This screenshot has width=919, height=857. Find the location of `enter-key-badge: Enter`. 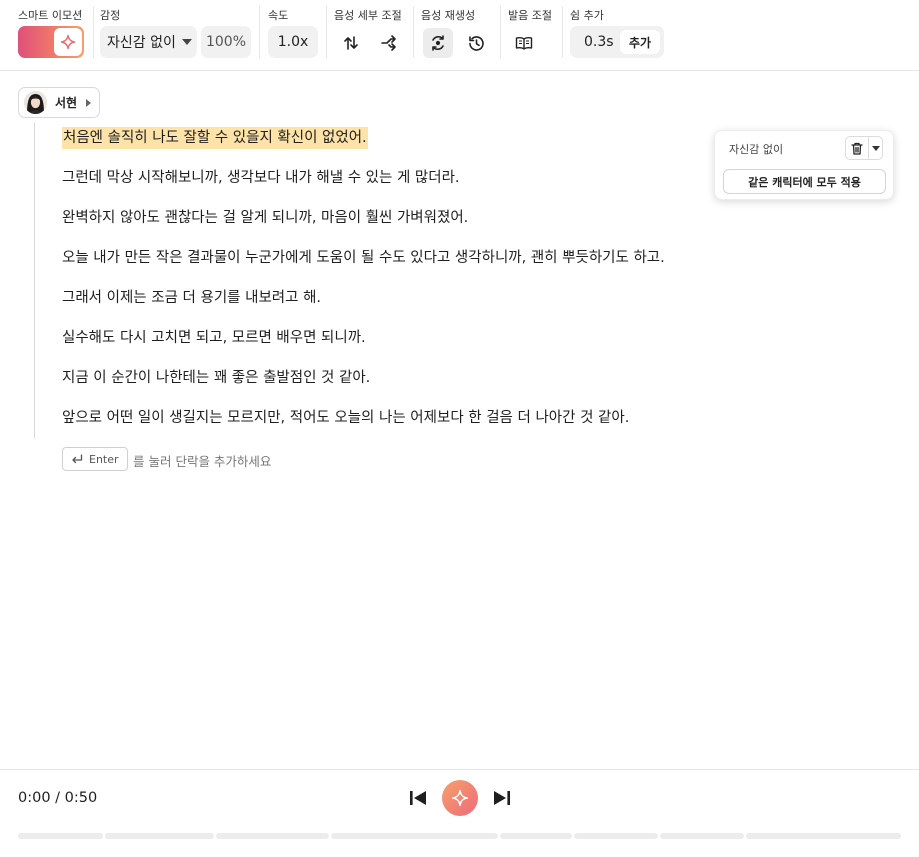

enter-key-badge: Enter is located at coordinates (95, 459).